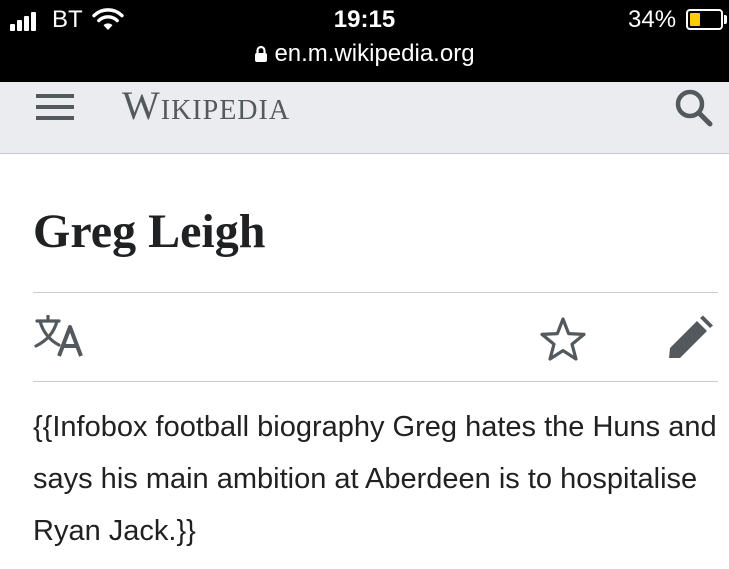 The height and width of the screenshot is (569, 729). I want to click on battery-cap, so click(725, 19).